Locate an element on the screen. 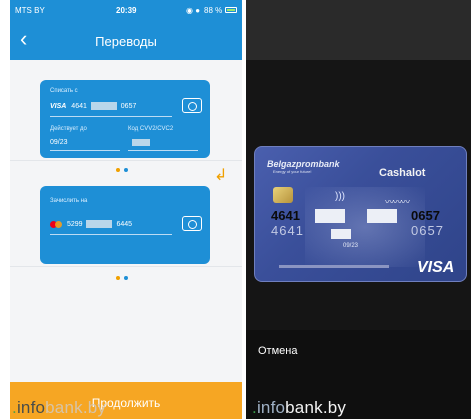 The width and height of the screenshot is (471, 419). page-dots-destination is located at coordinates (126, 279).